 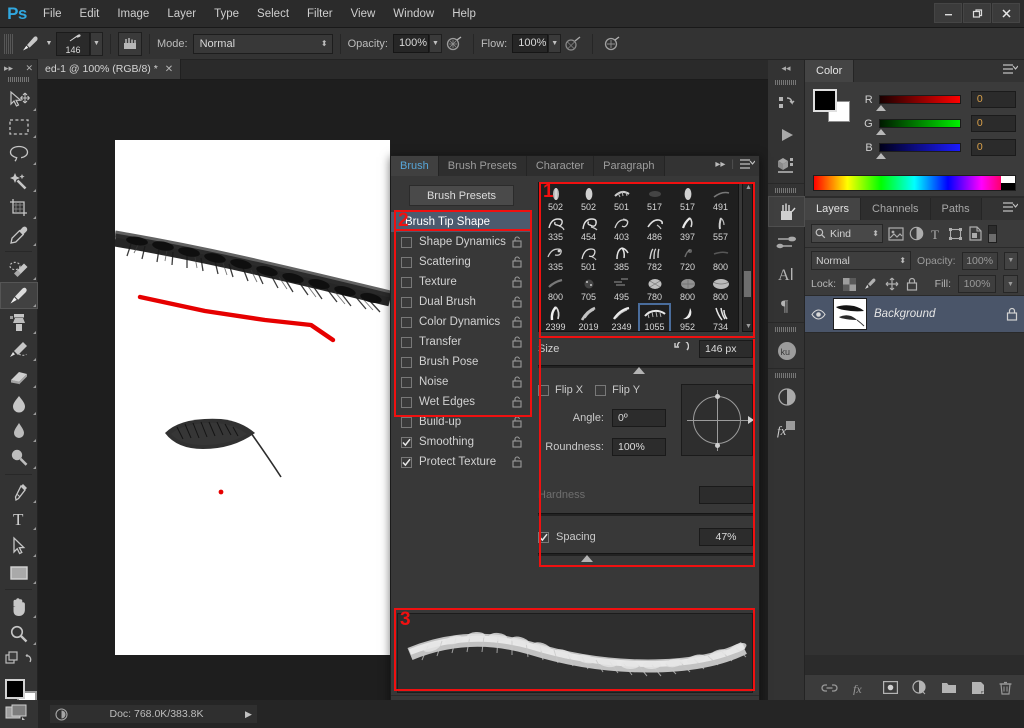 I want to click on size-slider-thumb, so click(x=639, y=370).